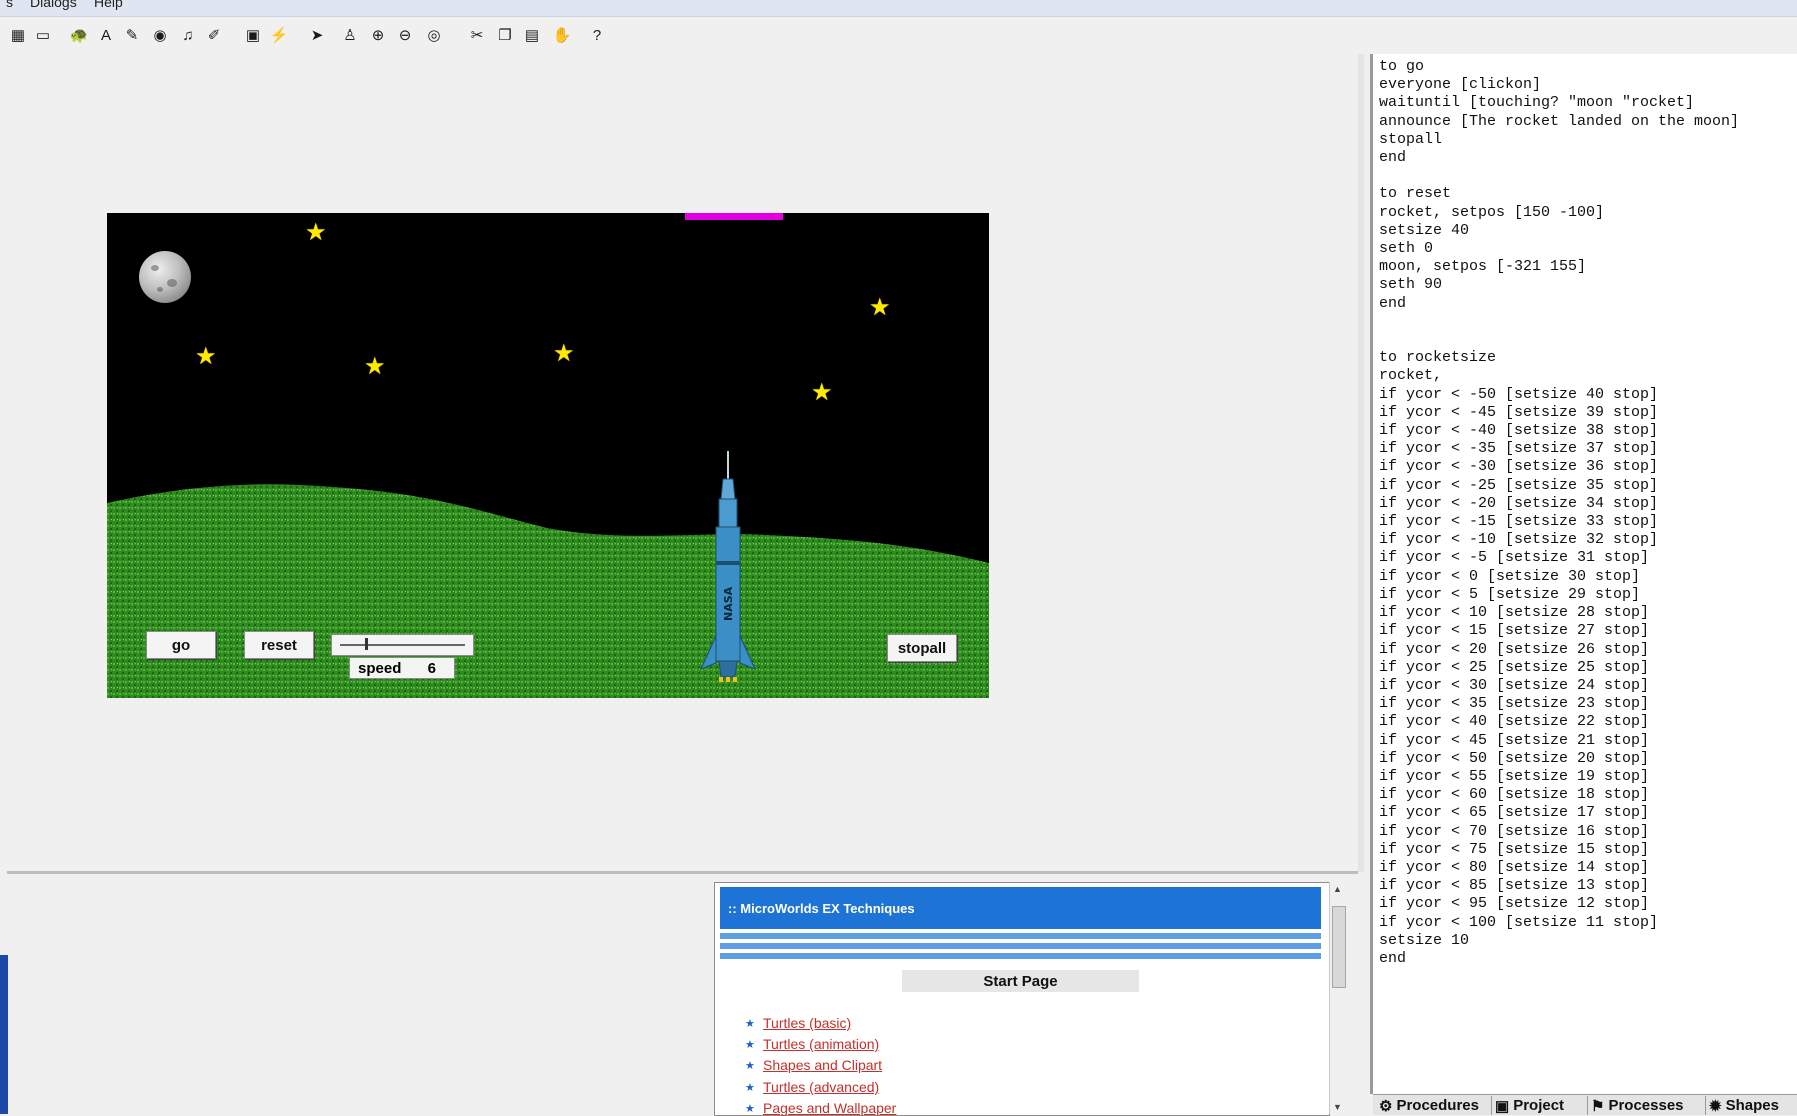 Image resolution: width=1797 pixels, height=1116 pixels. I want to click on copy-icon: ❐, so click(505, 35).